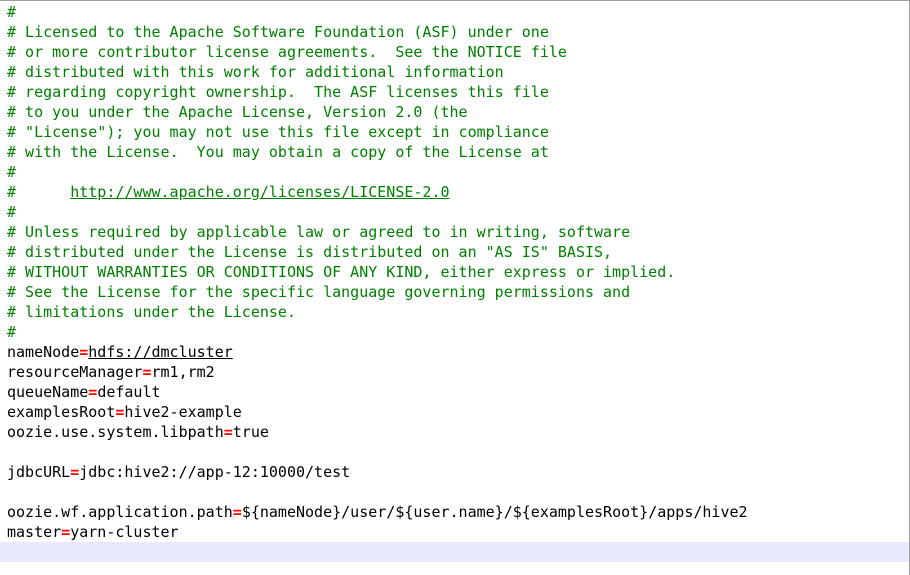  What do you see at coordinates (454, 532) in the screenshot?
I see `property-line-master: master=yarn-cluster` at bounding box center [454, 532].